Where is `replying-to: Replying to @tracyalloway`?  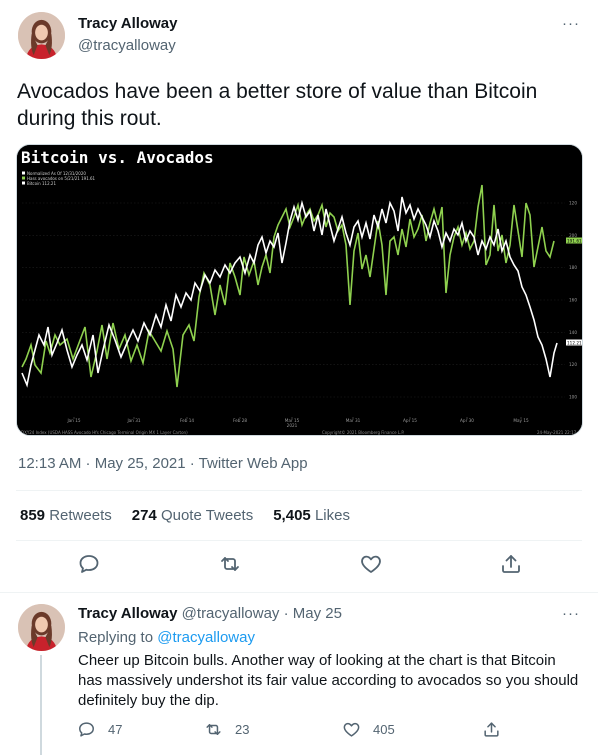 replying-to: Replying to @tracyalloway is located at coordinates (166, 637).